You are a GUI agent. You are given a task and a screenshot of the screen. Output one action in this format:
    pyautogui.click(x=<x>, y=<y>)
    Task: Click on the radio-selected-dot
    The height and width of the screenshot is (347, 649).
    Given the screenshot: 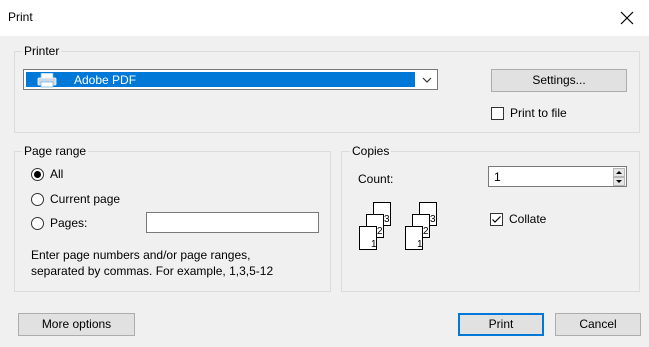 What is the action you would take?
    pyautogui.click(x=37, y=174)
    